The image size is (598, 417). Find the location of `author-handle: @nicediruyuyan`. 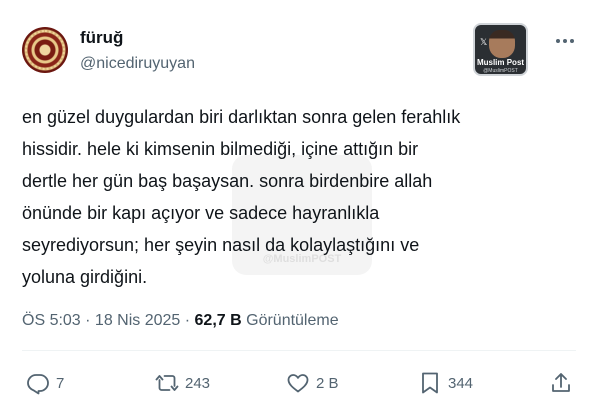

author-handle: @nicediruyuyan is located at coordinates (137, 64).